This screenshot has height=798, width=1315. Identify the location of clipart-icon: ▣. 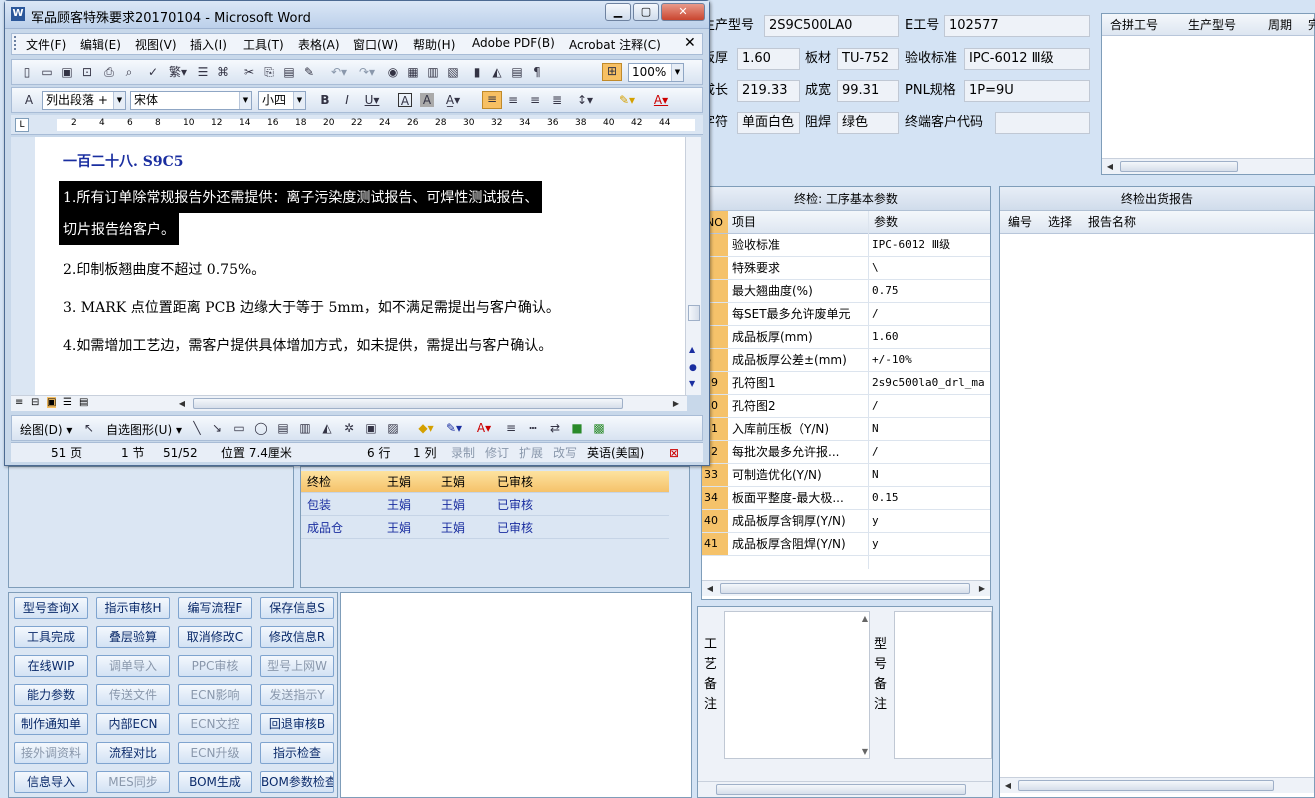
(371, 428).